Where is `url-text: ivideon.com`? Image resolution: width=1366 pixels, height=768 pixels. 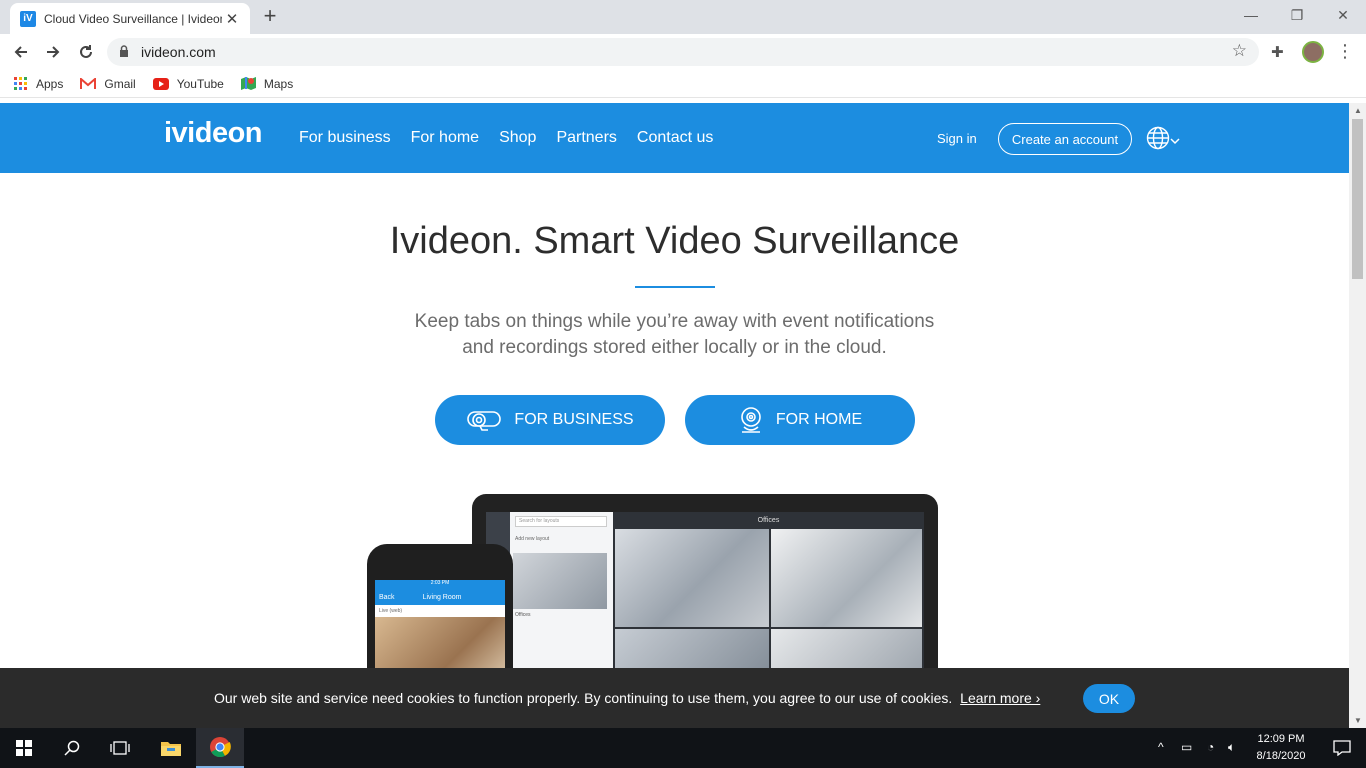 url-text: ivideon.com is located at coordinates (178, 52).